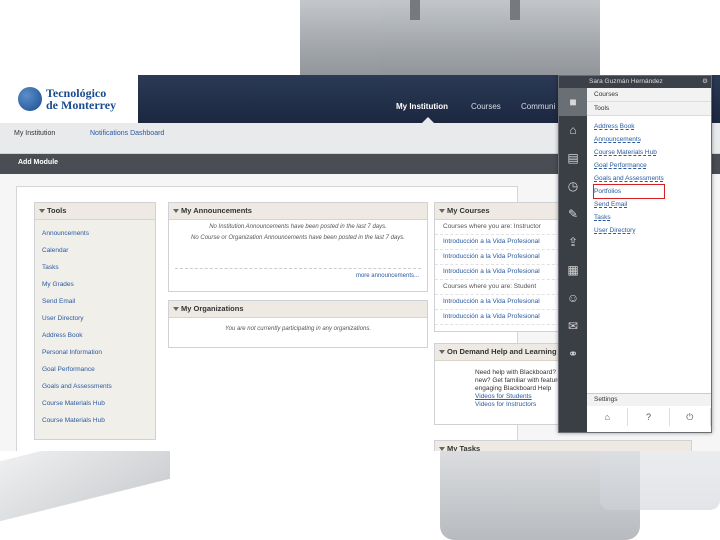 This screenshot has height=540, width=720. What do you see at coordinates (98, 321) in the screenshot?
I see `tools-link: User Directory` at bounding box center [98, 321].